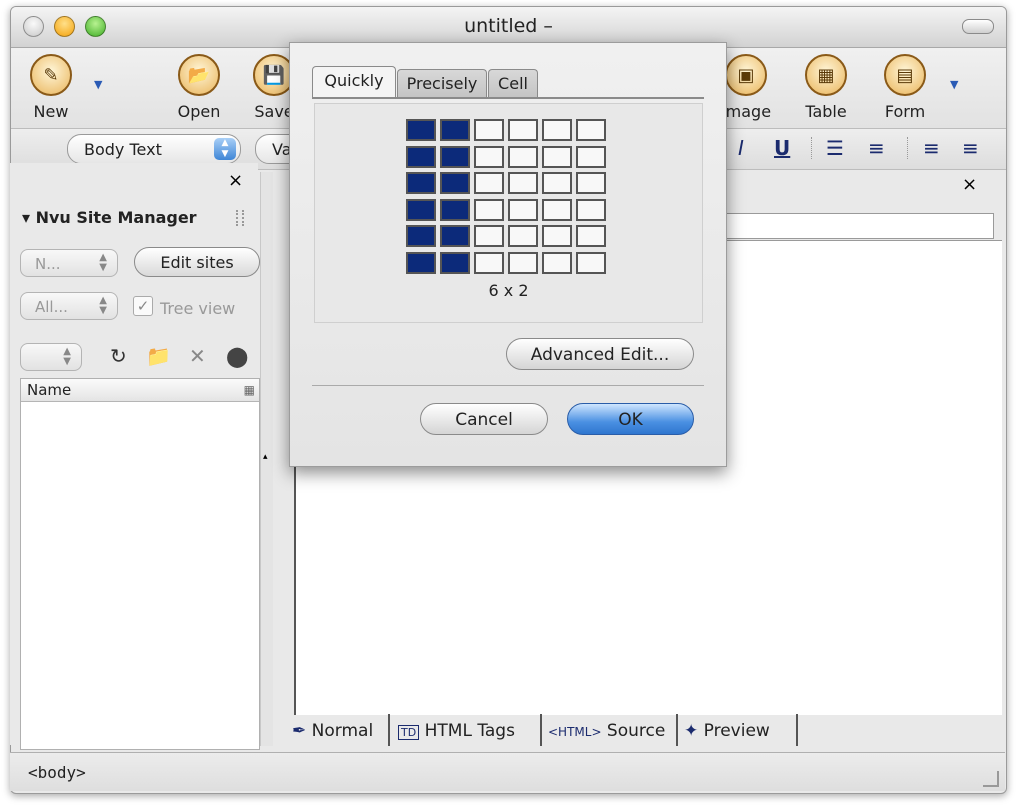  What do you see at coordinates (98, 84) in the screenshot?
I see `new-dropdown-arrow-icon: ▼` at bounding box center [98, 84].